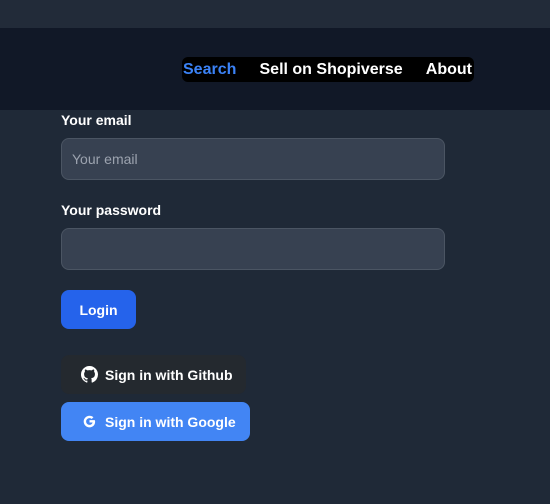 The width and height of the screenshot is (550, 504). Describe the element at coordinates (209, 69) in the screenshot. I see `nav-link-search: Search` at that location.